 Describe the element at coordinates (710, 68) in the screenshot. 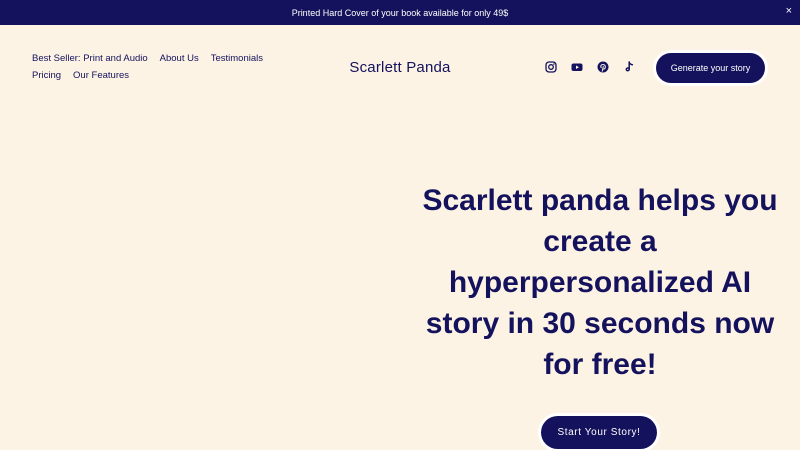

I see `generate-story-button: Generate your story` at that location.